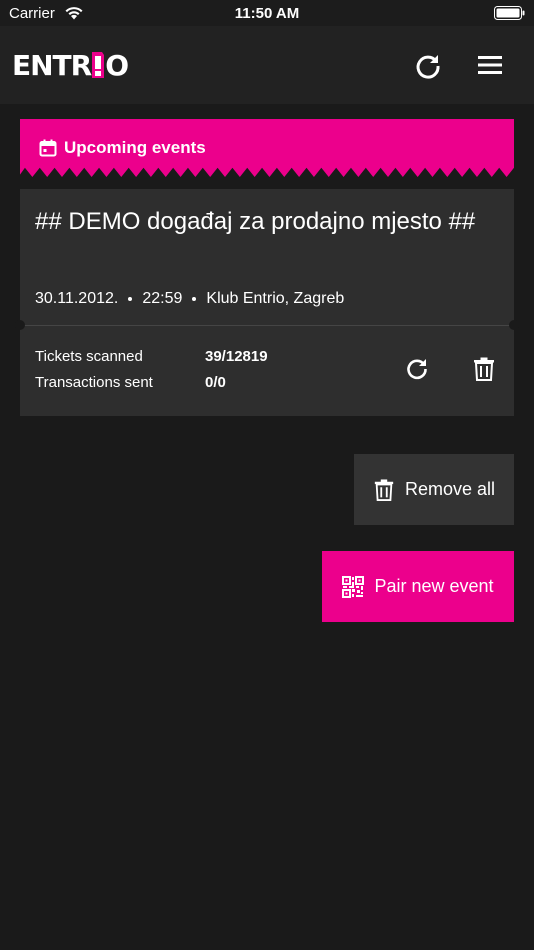 The height and width of the screenshot is (950, 534). I want to click on event-meta: 30.11.2012. 22:59 Klub Entrio, Zagreb, so click(189, 299).